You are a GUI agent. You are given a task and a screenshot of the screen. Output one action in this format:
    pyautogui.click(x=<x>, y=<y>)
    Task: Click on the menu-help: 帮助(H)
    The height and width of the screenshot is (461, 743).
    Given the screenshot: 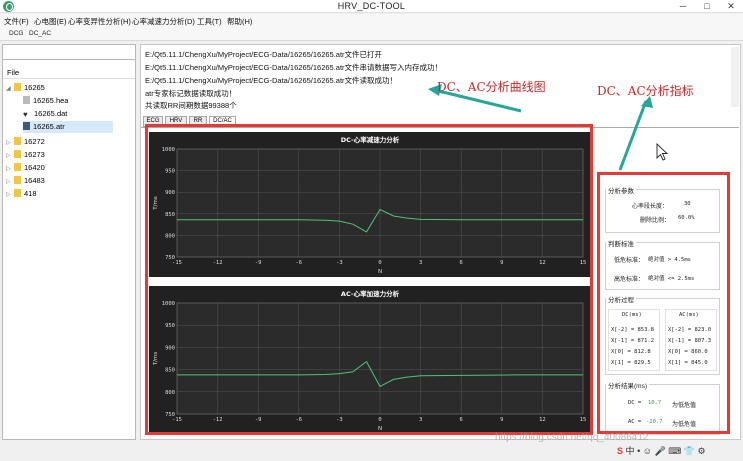 What is the action you would take?
    pyautogui.click(x=239, y=21)
    